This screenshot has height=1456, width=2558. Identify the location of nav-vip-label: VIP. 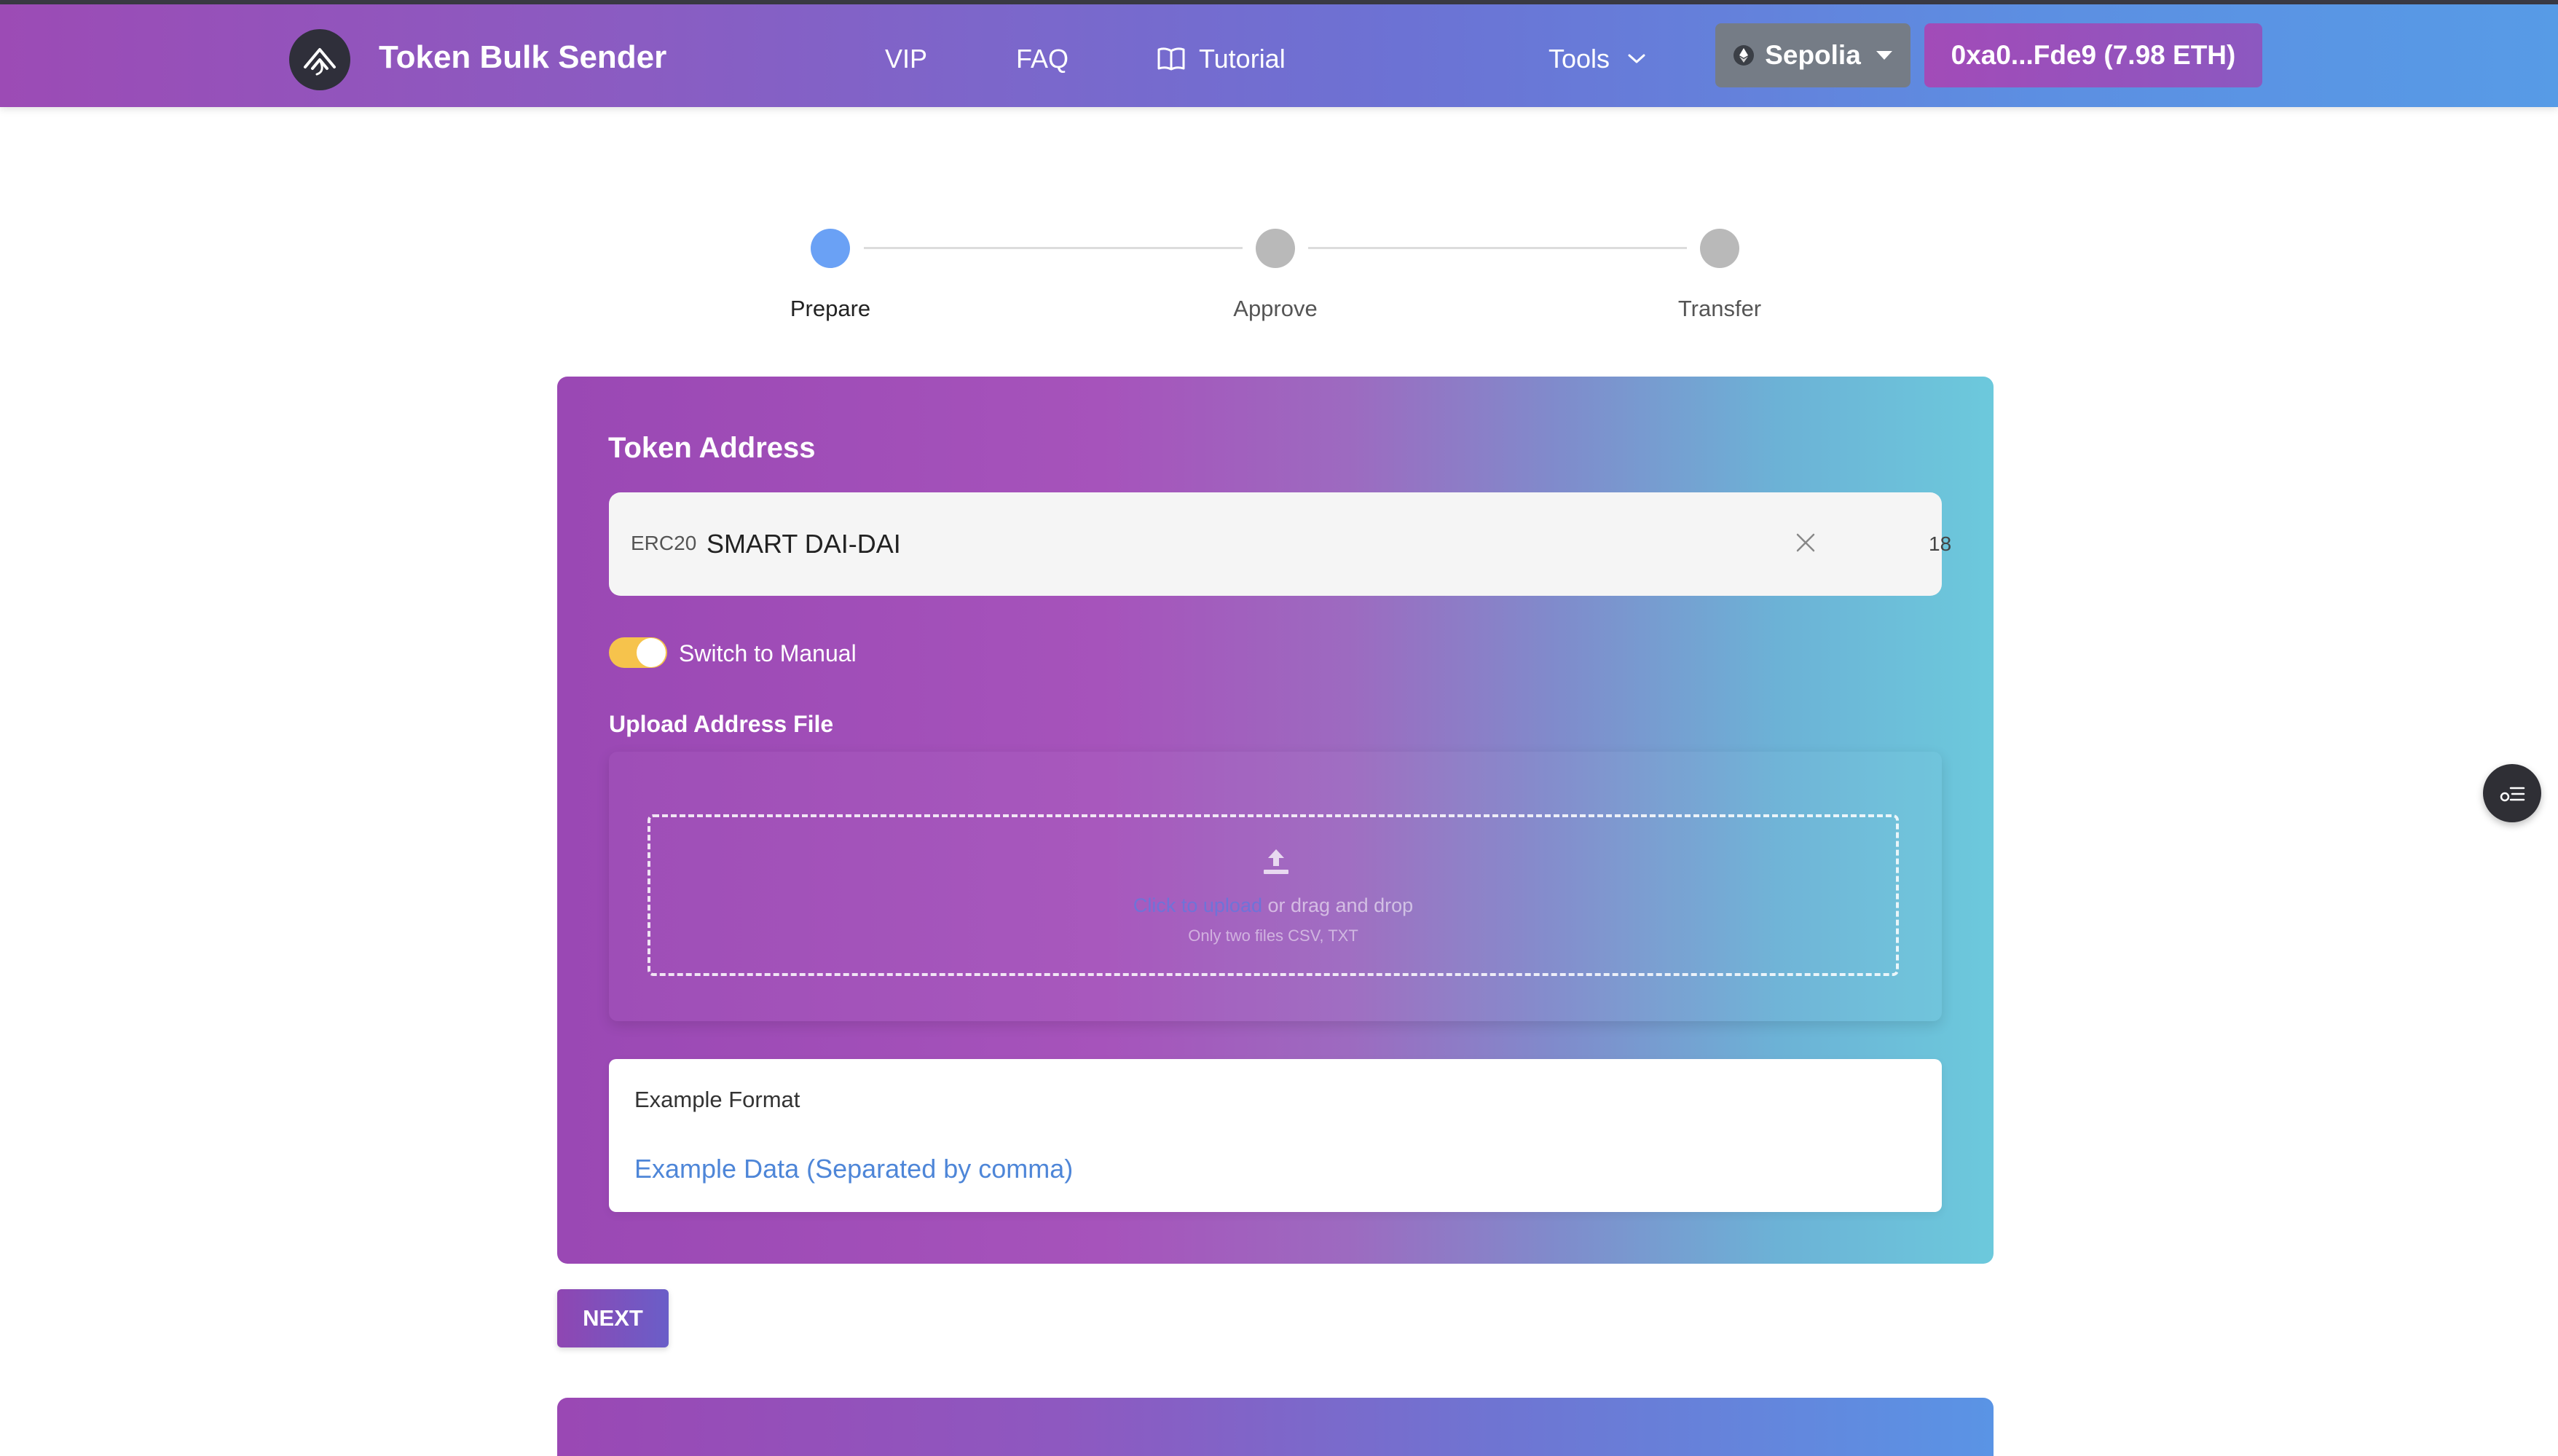
(906, 59).